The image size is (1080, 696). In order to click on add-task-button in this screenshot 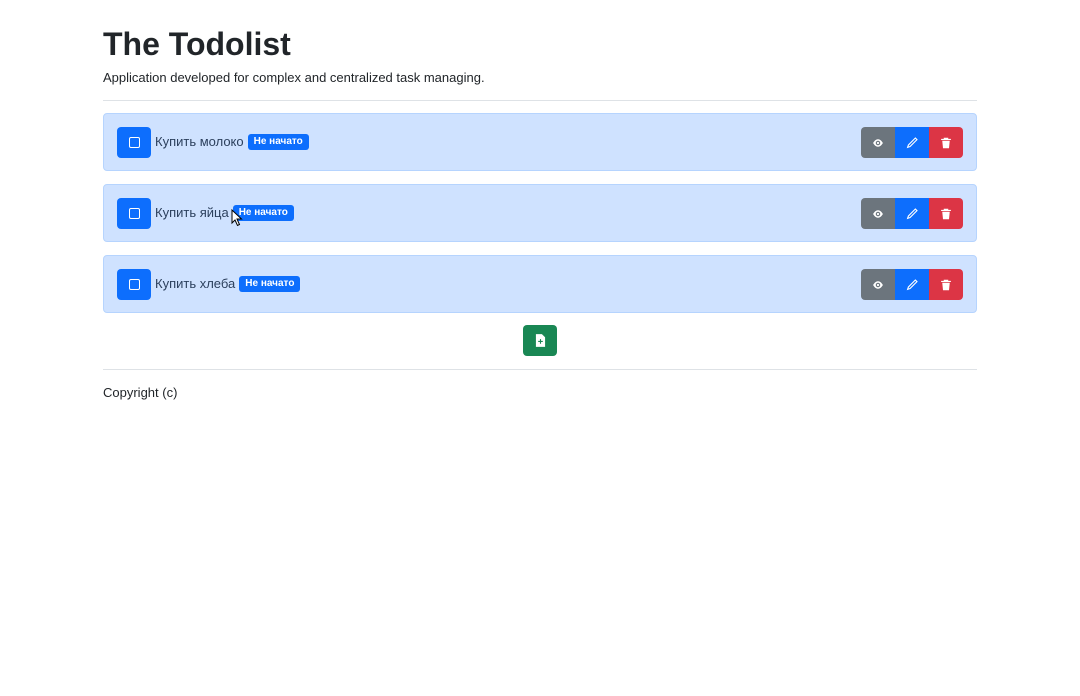, I will do `click(540, 340)`.